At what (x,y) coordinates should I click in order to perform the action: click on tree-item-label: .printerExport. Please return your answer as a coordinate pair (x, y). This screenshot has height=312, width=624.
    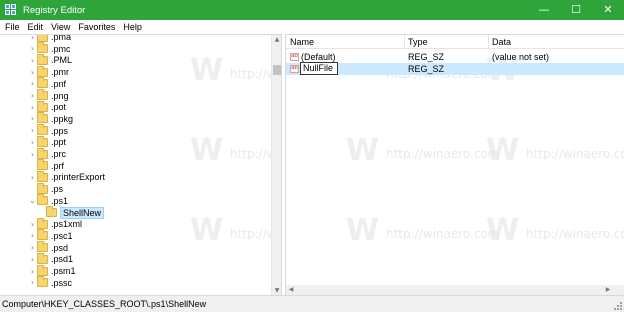
    Looking at the image, I should click on (78, 177).